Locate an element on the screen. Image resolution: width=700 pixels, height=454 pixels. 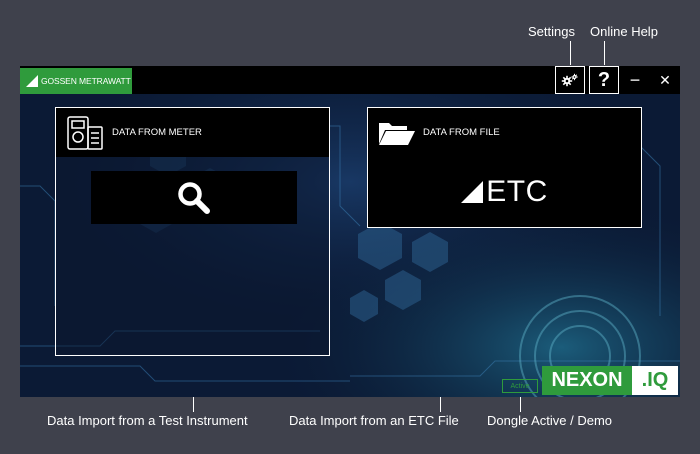
search-icon is located at coordinates (194, 197).